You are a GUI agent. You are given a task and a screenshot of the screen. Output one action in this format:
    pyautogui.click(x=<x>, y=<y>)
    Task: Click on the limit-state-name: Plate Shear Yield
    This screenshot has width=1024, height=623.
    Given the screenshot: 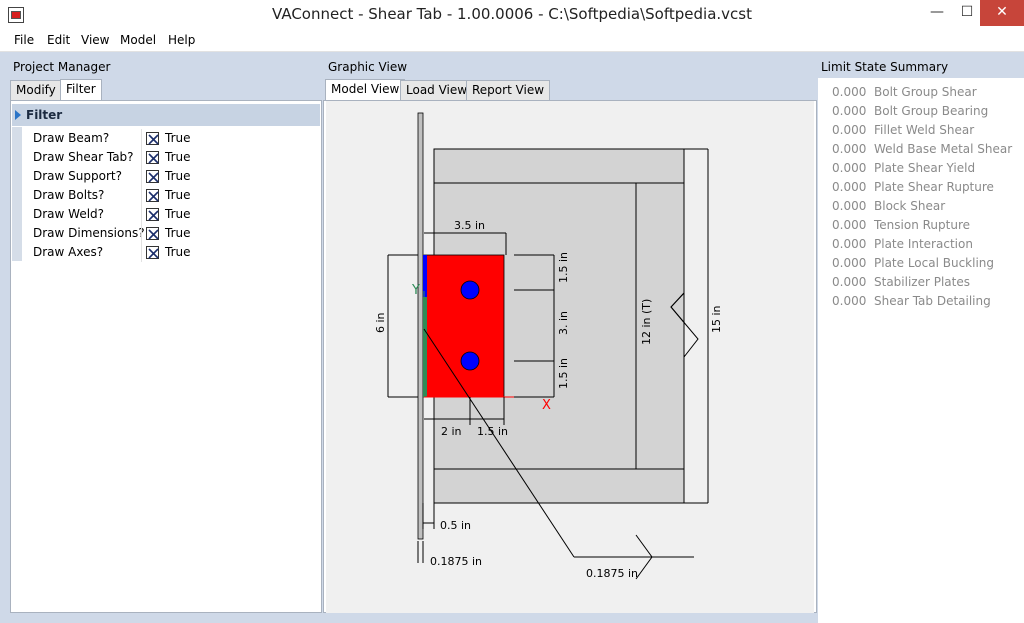 What is the action you would take?
    pyautogui.click(x=925, y=168)
    